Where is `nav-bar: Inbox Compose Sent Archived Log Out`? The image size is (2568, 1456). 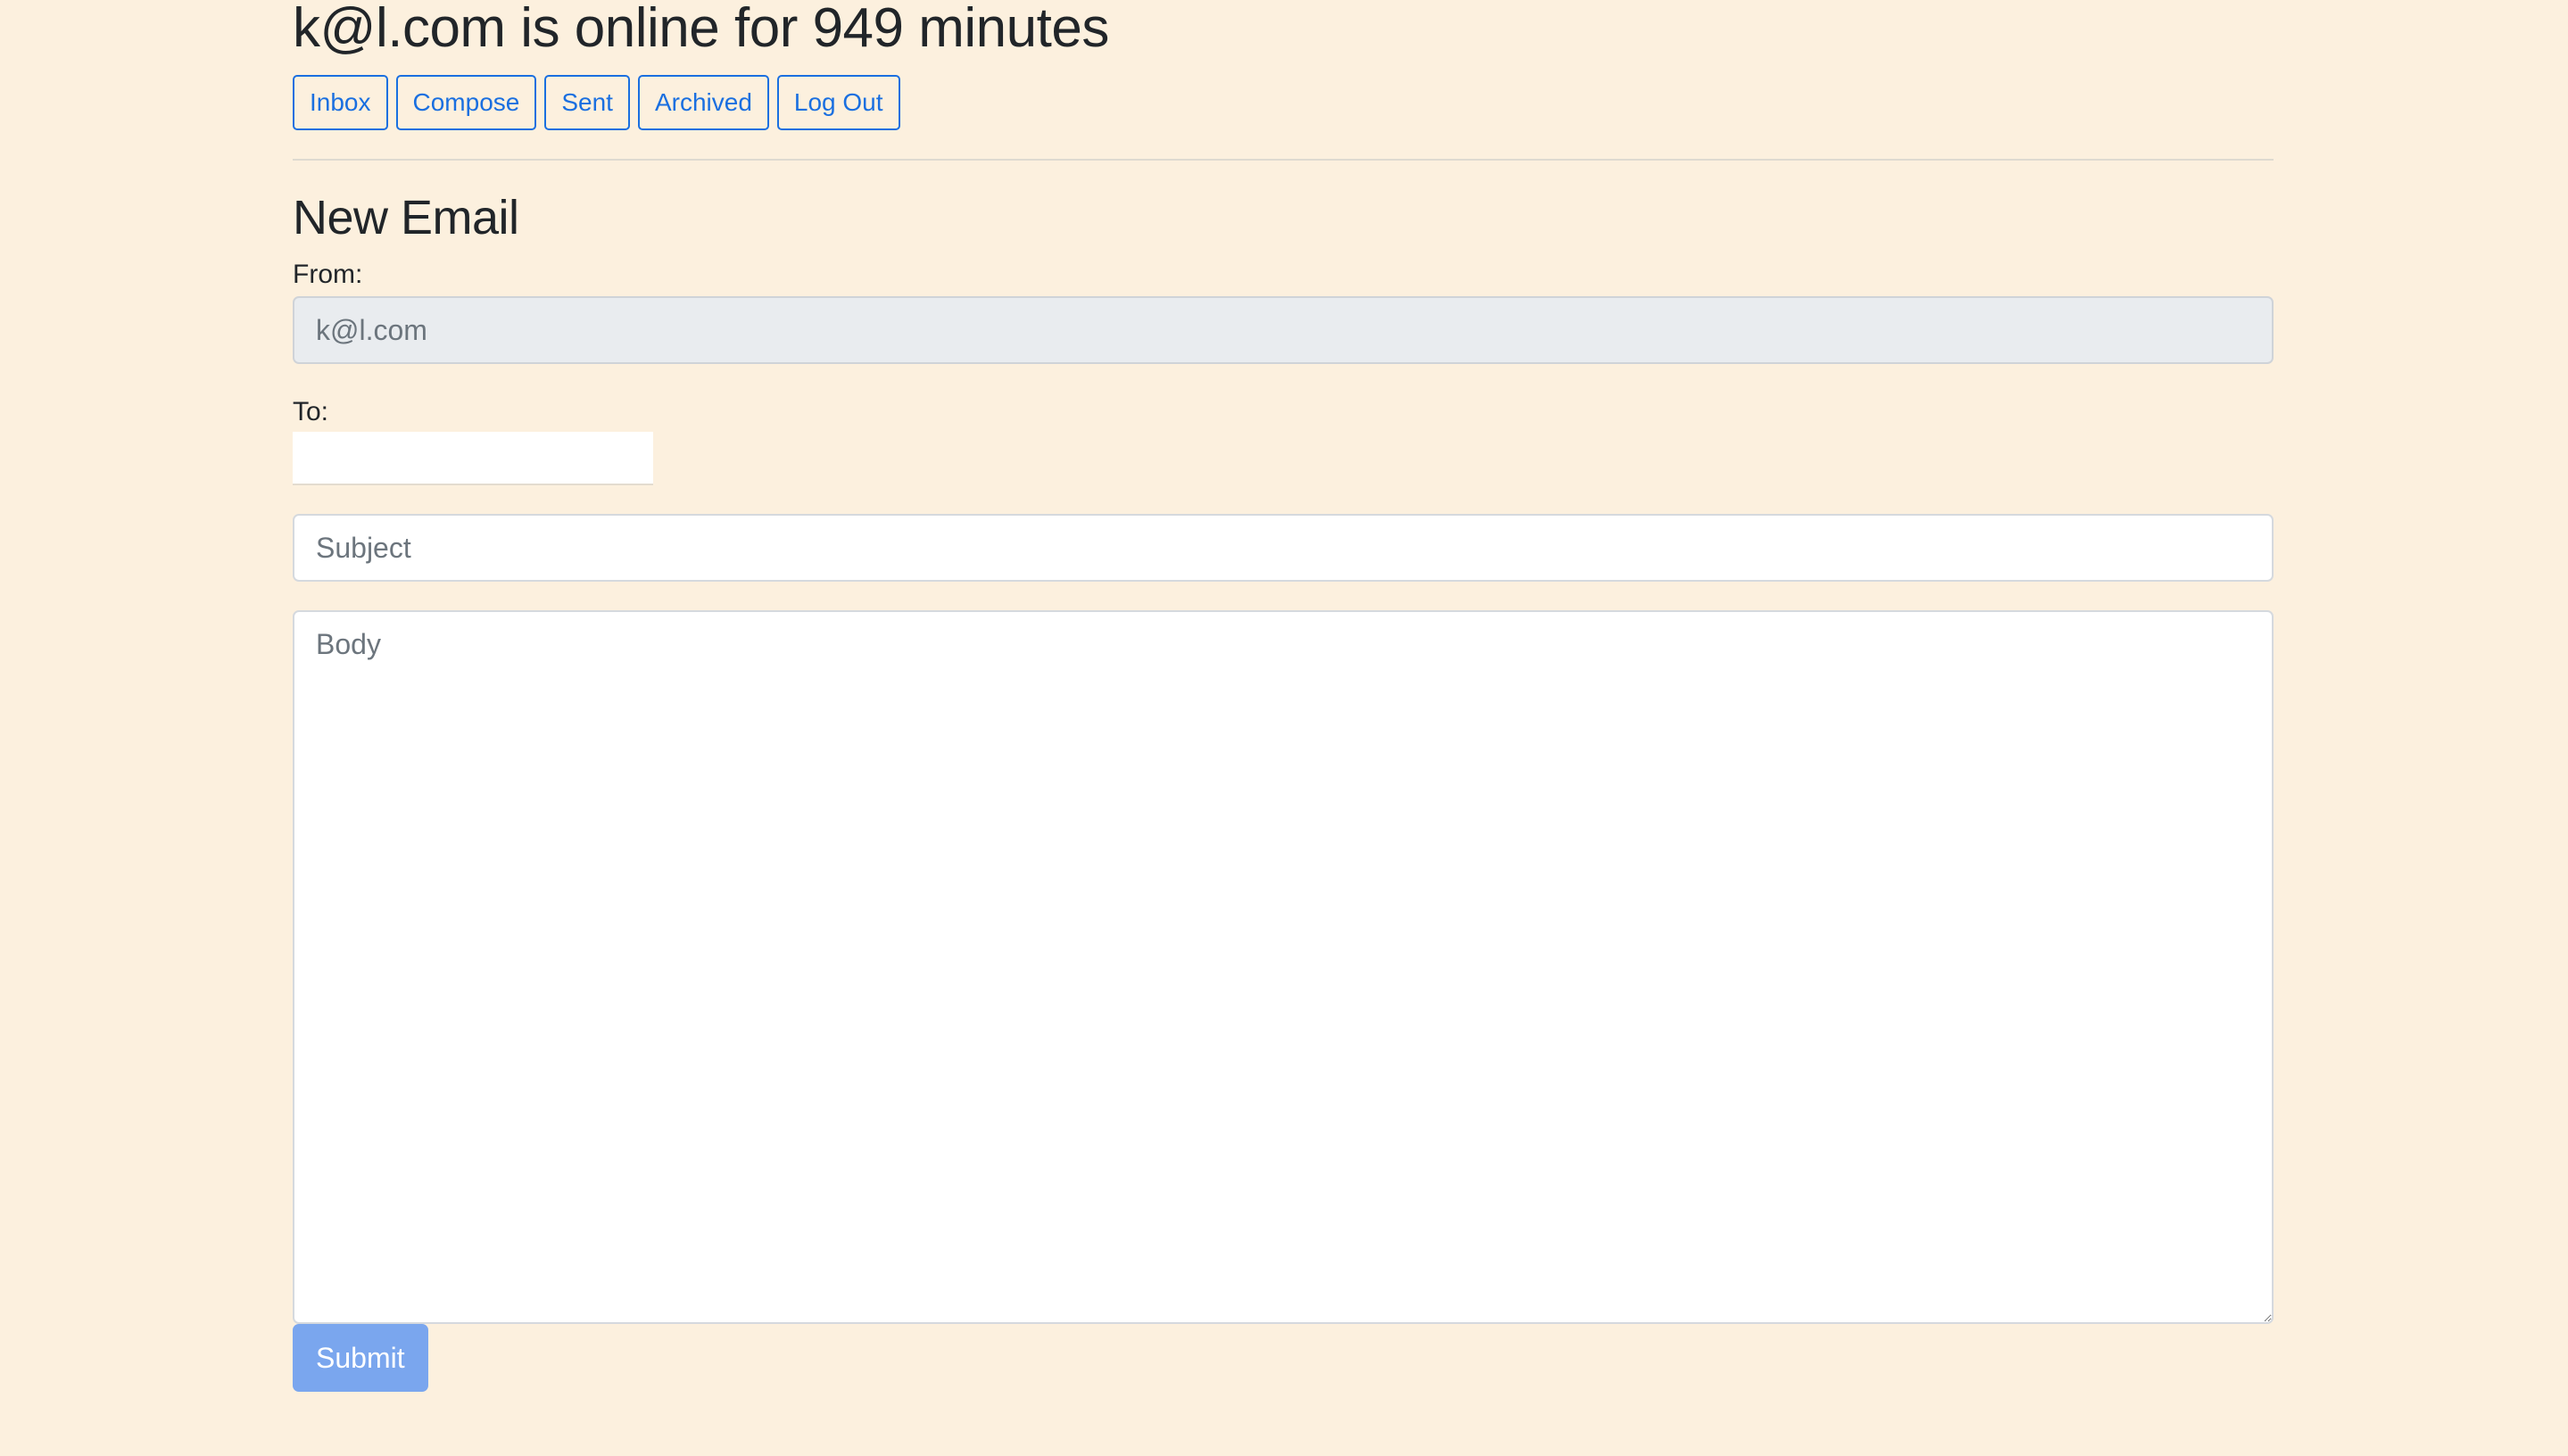 nav-bar: Inbox Compose Sent Archived Log Out is located at coordinates (1283, 103).